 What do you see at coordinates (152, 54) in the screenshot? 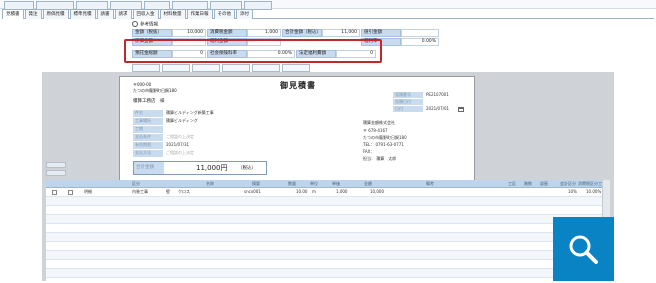
I see `field-label: 預託金総額` at bounding box center [152, 54].